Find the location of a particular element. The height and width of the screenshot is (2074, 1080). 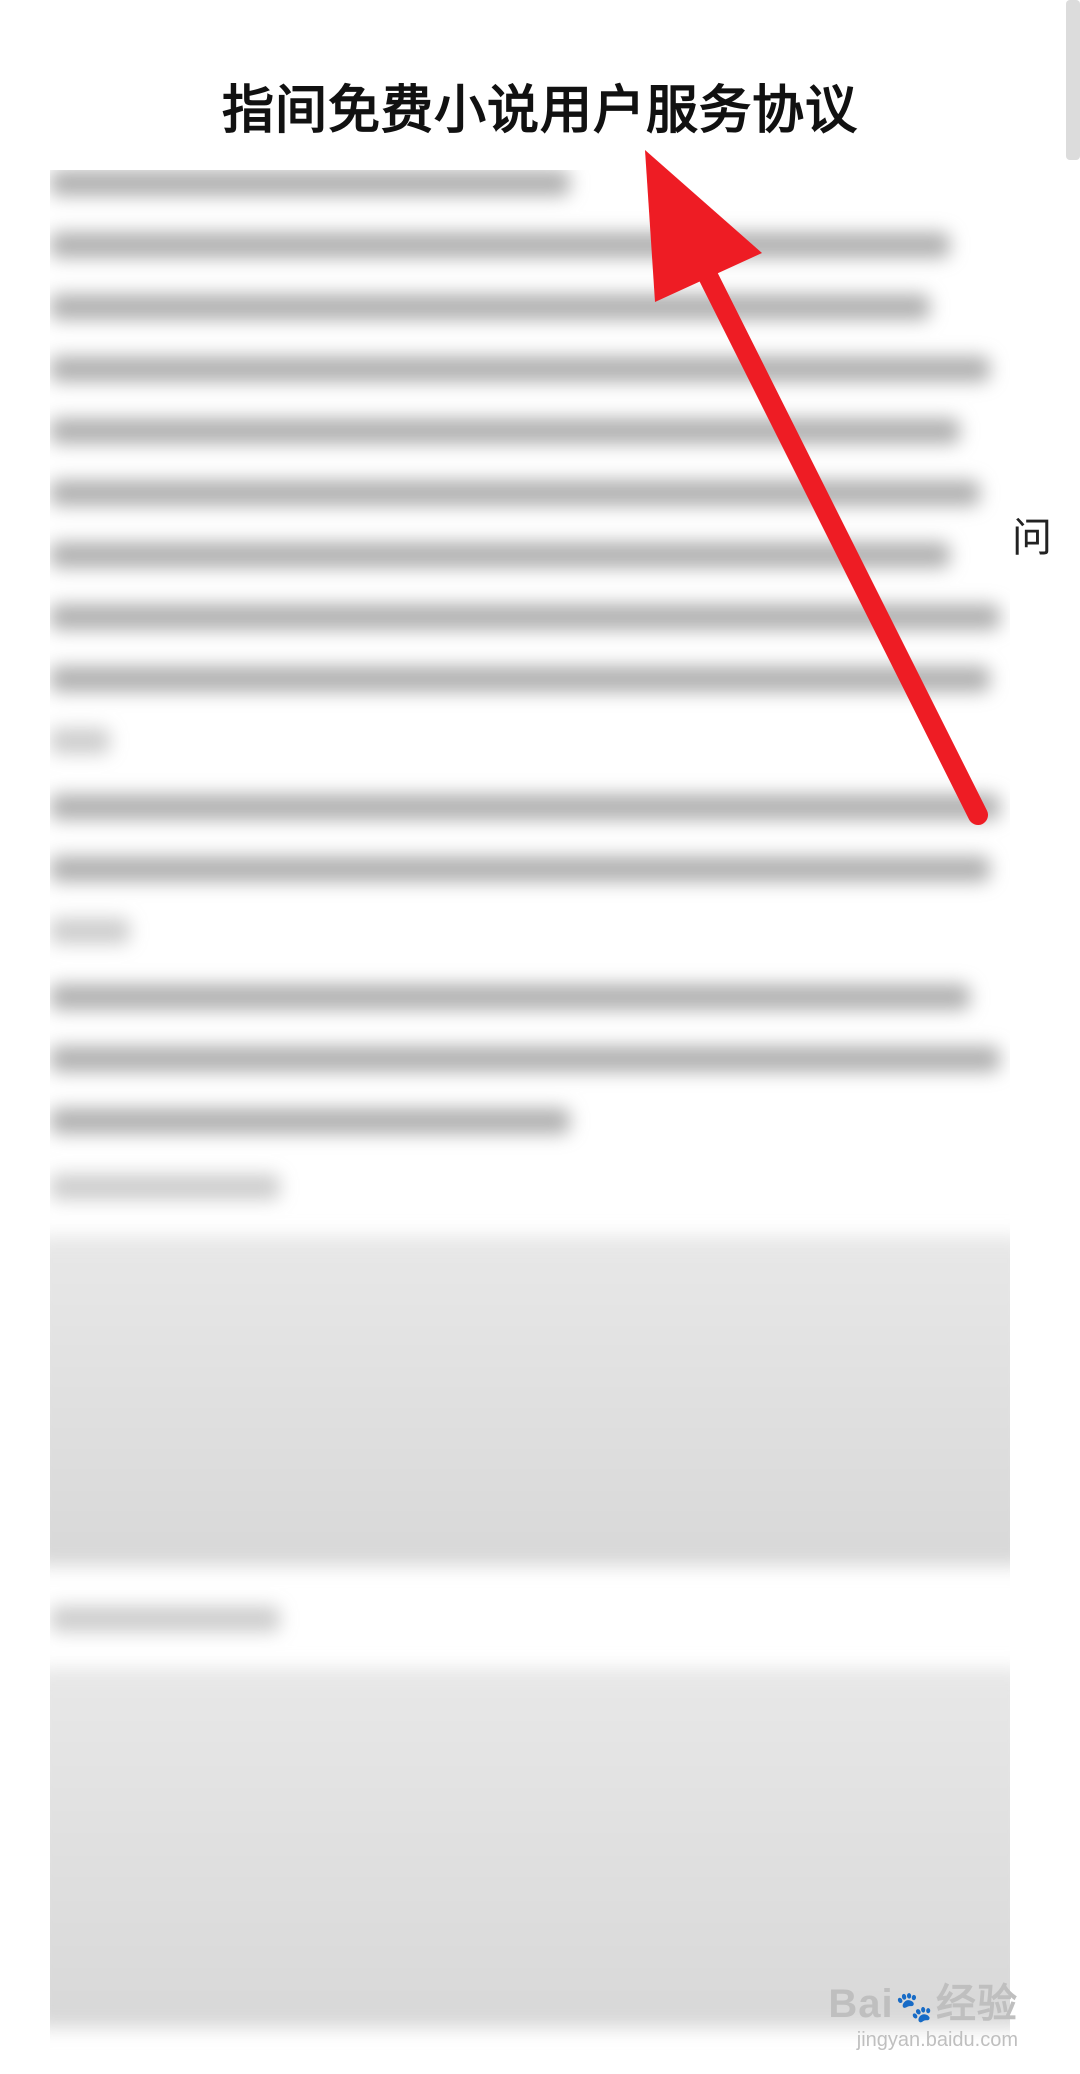

paw-icon: 🐾 is located at coordinates (914, 2007).